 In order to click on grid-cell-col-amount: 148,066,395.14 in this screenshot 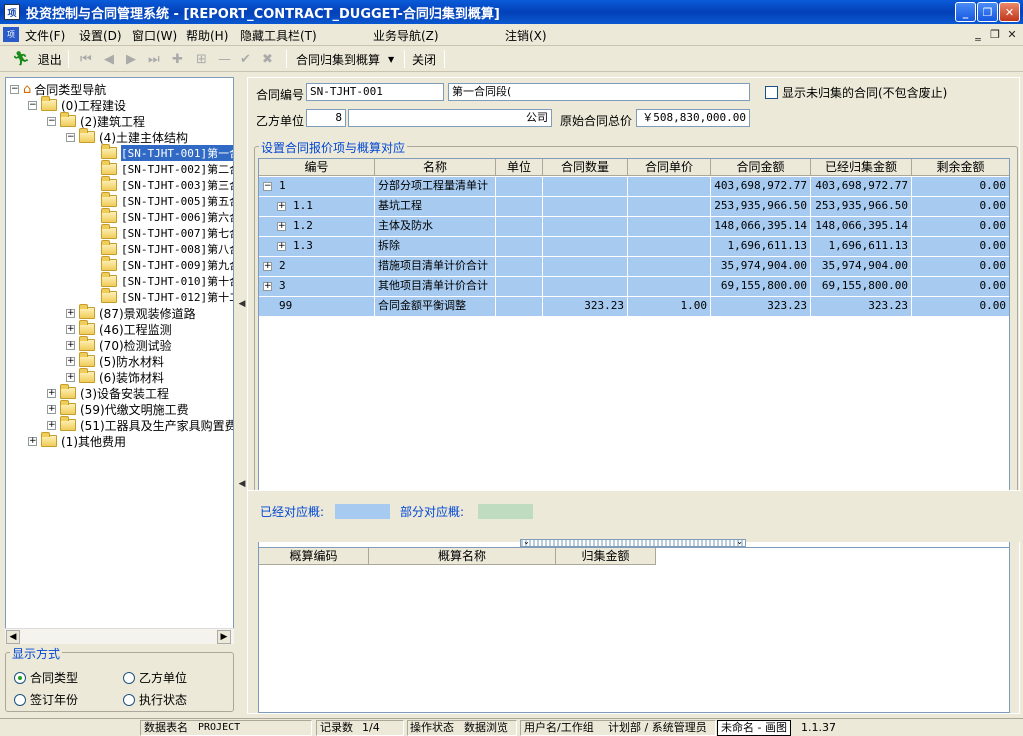, I will do `click(761, 227)`.